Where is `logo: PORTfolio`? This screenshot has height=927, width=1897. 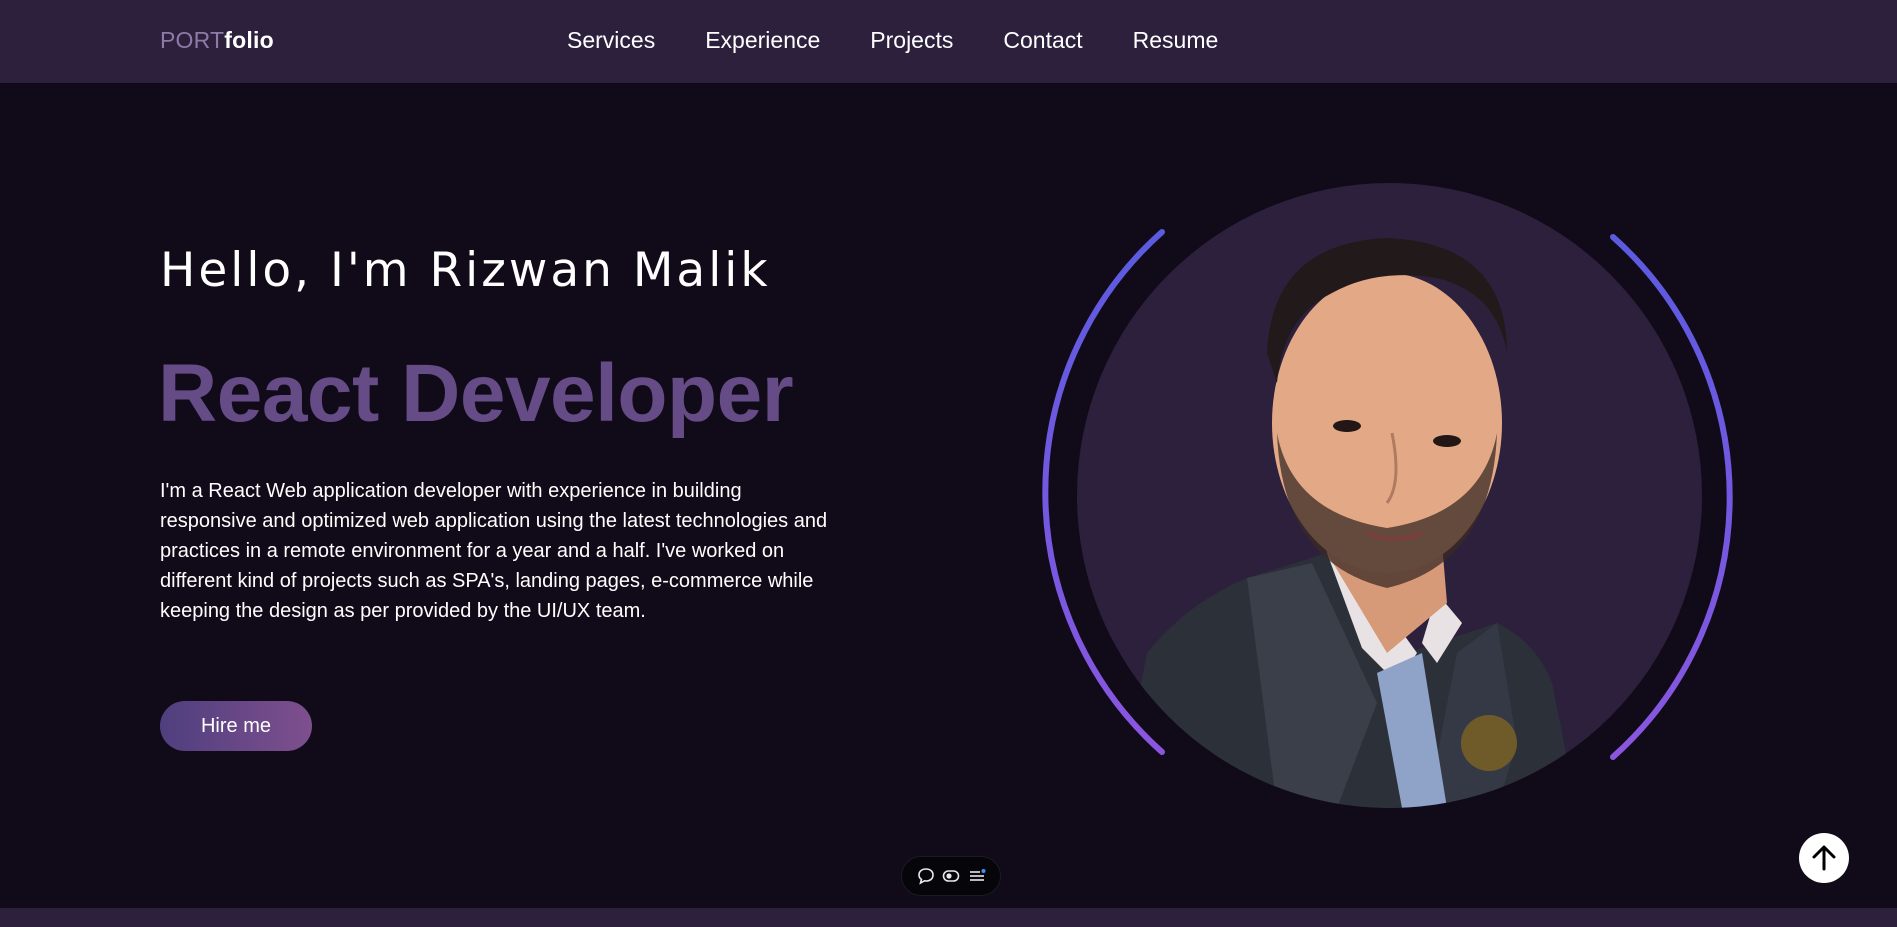
logo: PORTfolio is located at coordinates (217, 40).